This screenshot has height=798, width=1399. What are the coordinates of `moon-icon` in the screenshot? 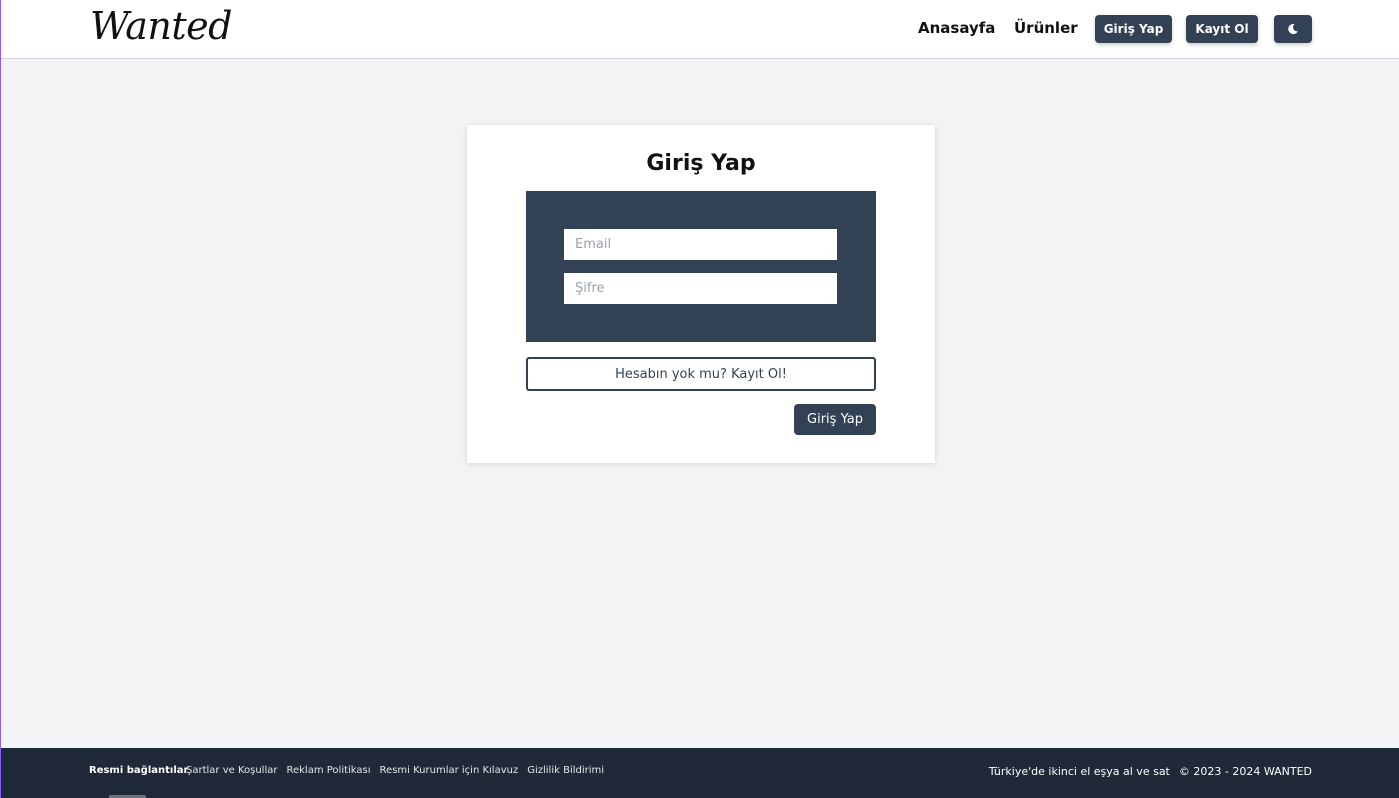 It's located at (1293, 29).